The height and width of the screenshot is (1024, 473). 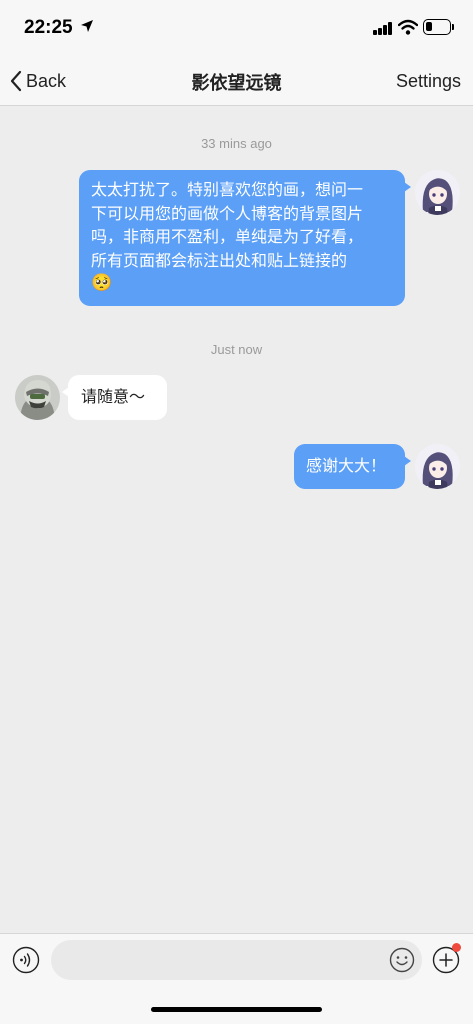 What do you see at coordinates (408, 27) in the screenshot?
I see `wifi-icon` at bounding box center [408, 27].